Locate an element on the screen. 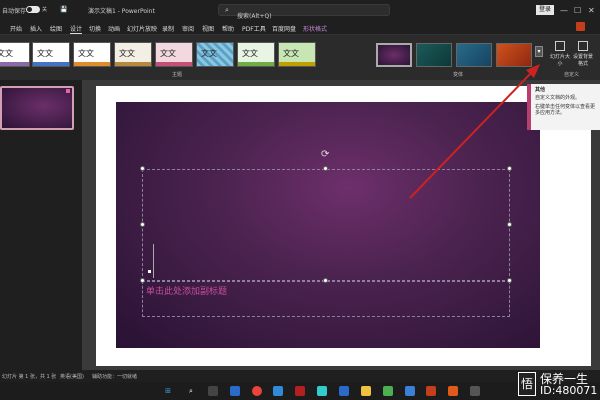 The width and height of the screenshot is (600, 400). watermark-logo: 悟 is located at coordinates (527, 384).